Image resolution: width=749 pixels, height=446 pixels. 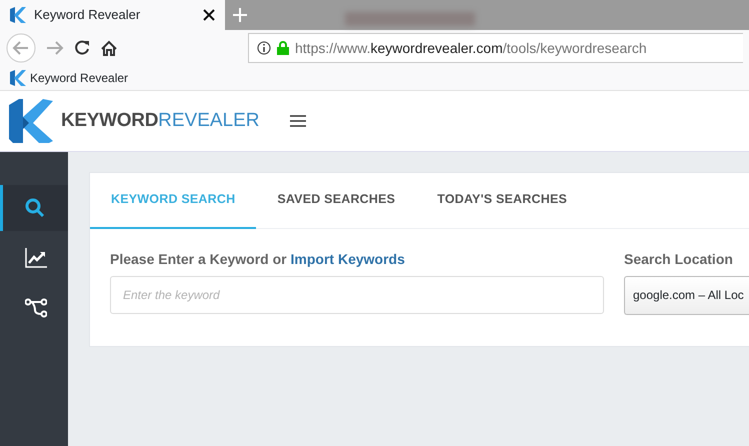 What do you see at coordinates (679, 259) in the screenshot?
I see `field-label: Search Location` at bounding box center [679, 259].